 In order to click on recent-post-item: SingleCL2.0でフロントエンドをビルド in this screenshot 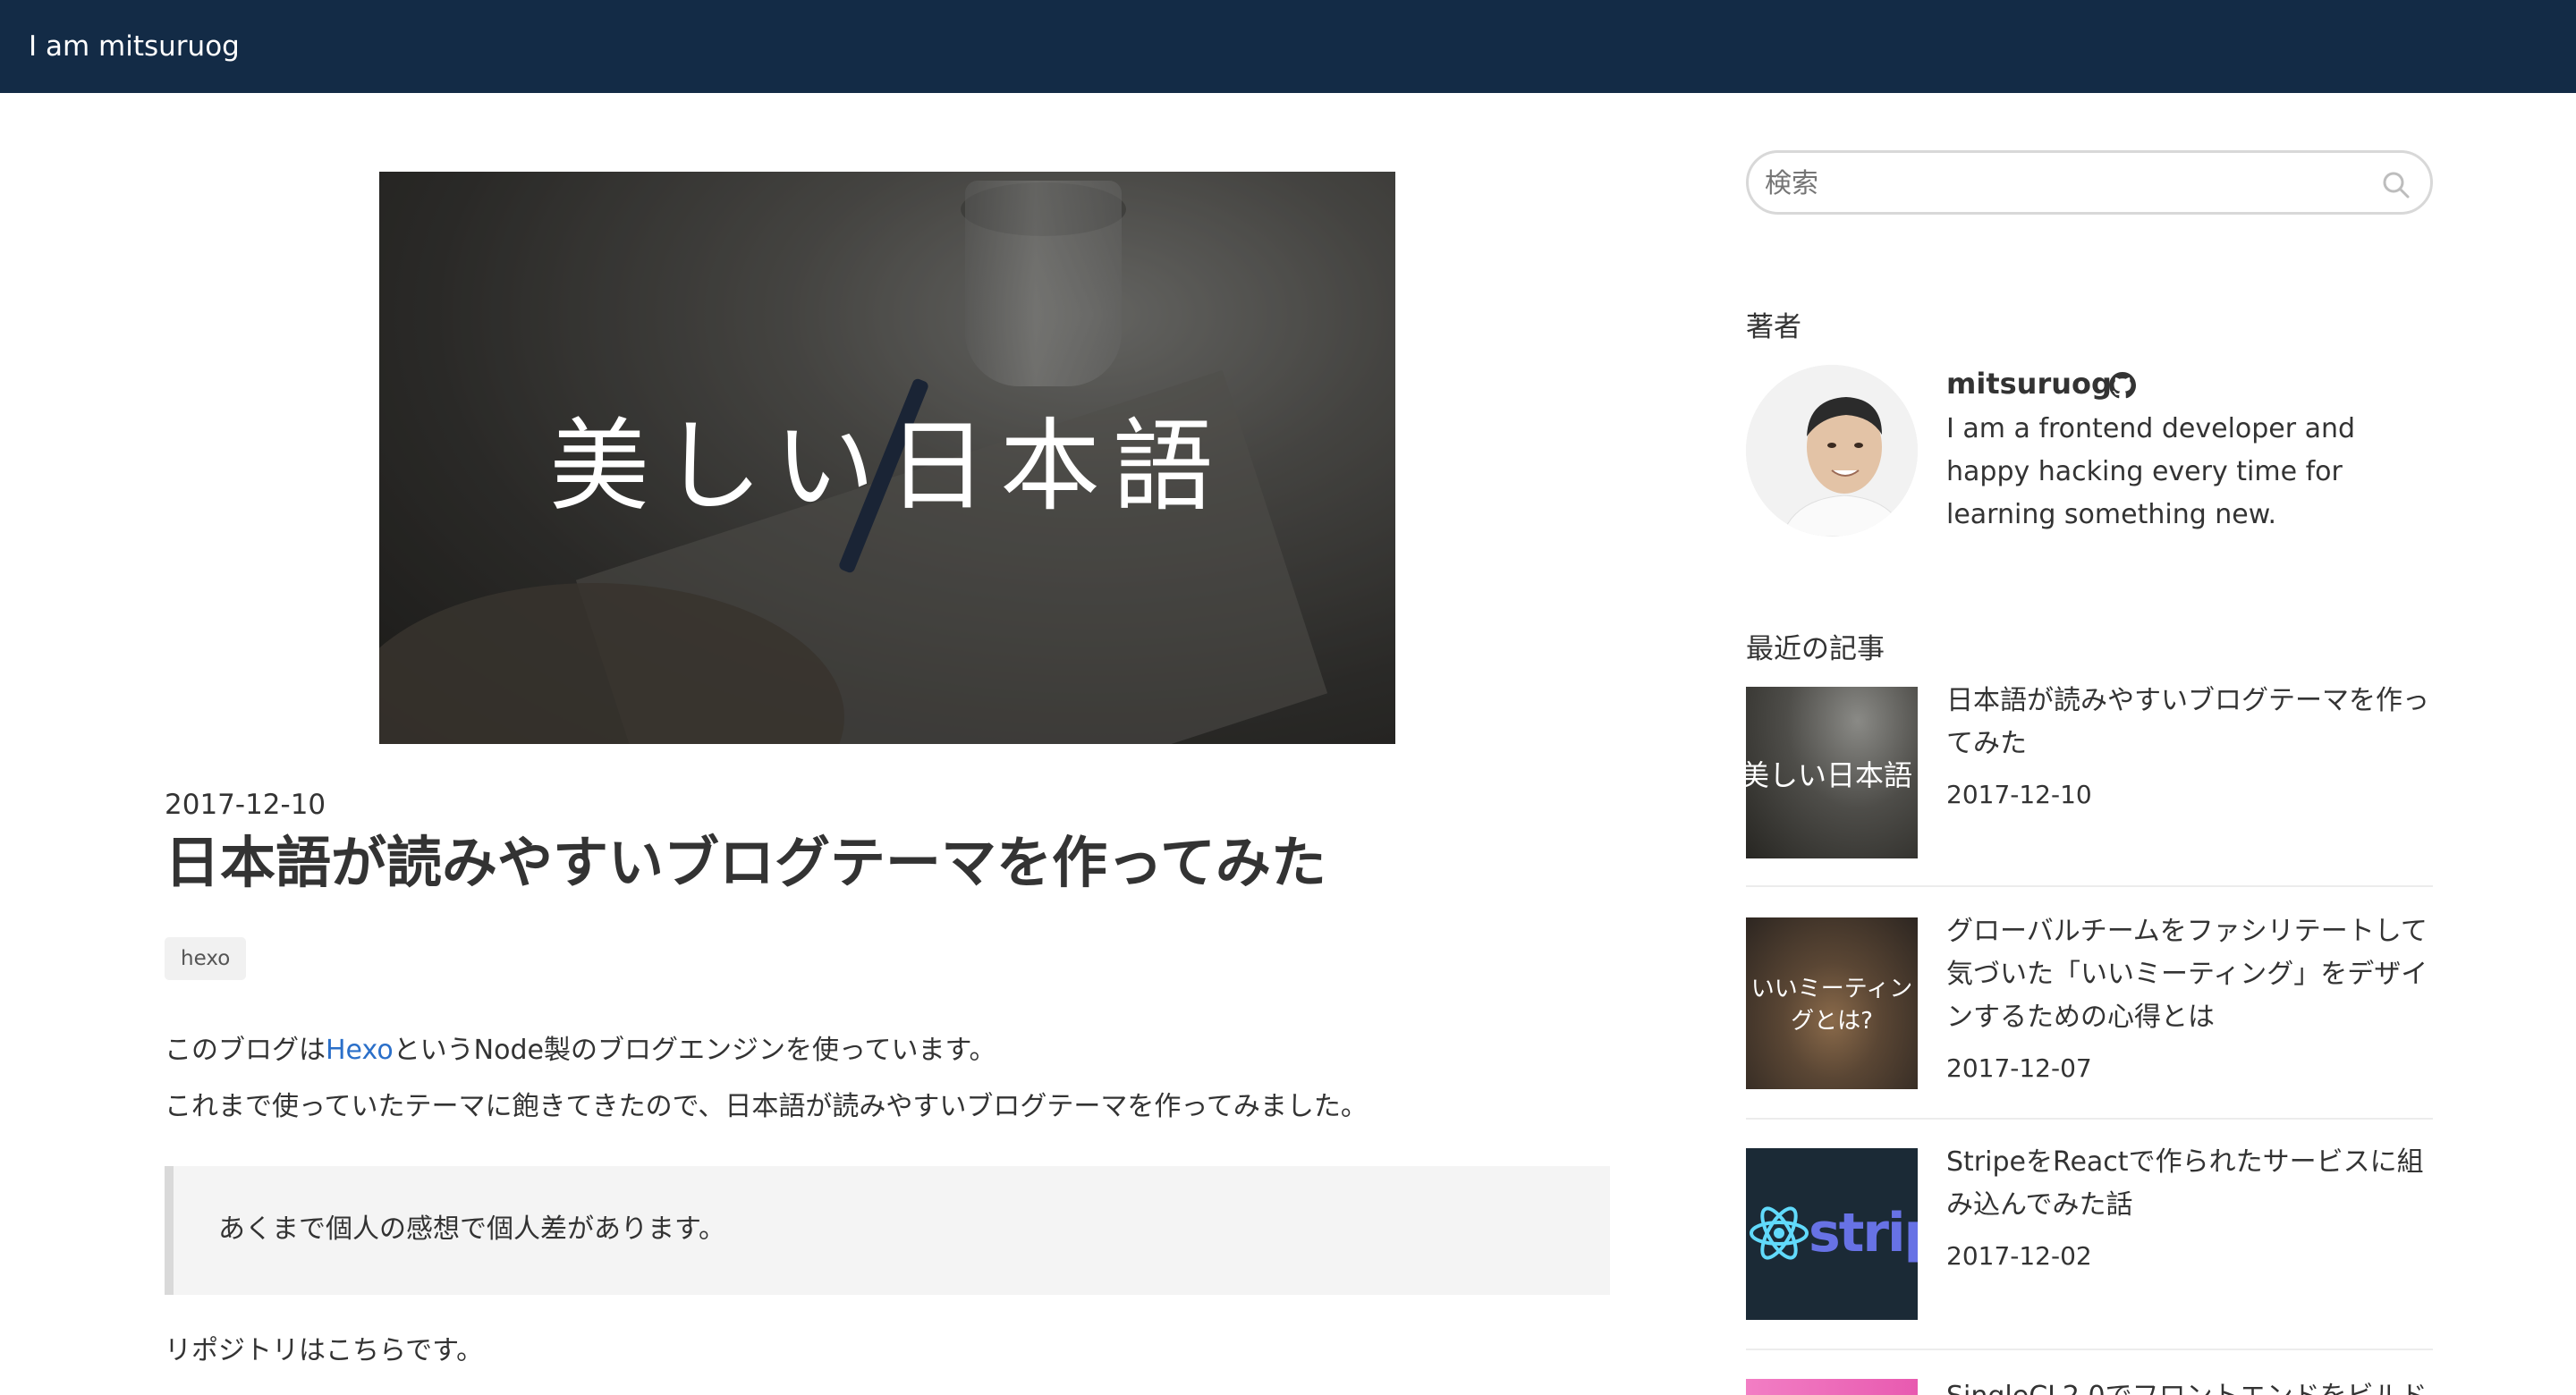, I will do `click(2089, 1387)`.